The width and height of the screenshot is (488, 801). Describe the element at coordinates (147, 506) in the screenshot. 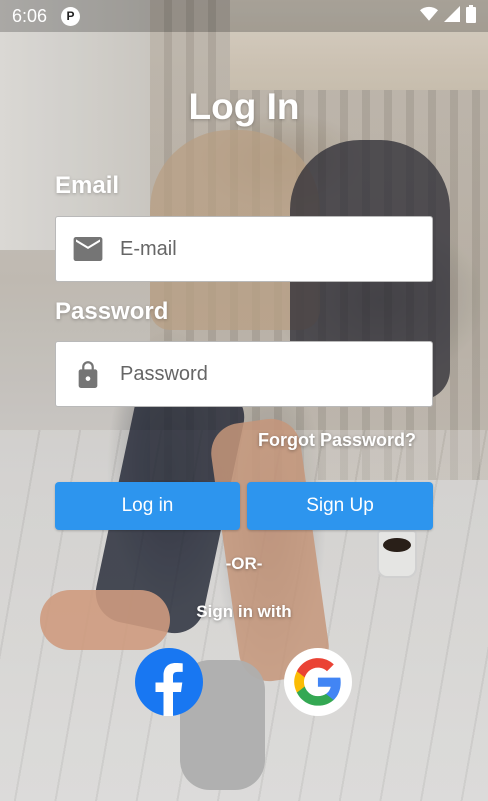

I see `login-button: Log in` at that location.